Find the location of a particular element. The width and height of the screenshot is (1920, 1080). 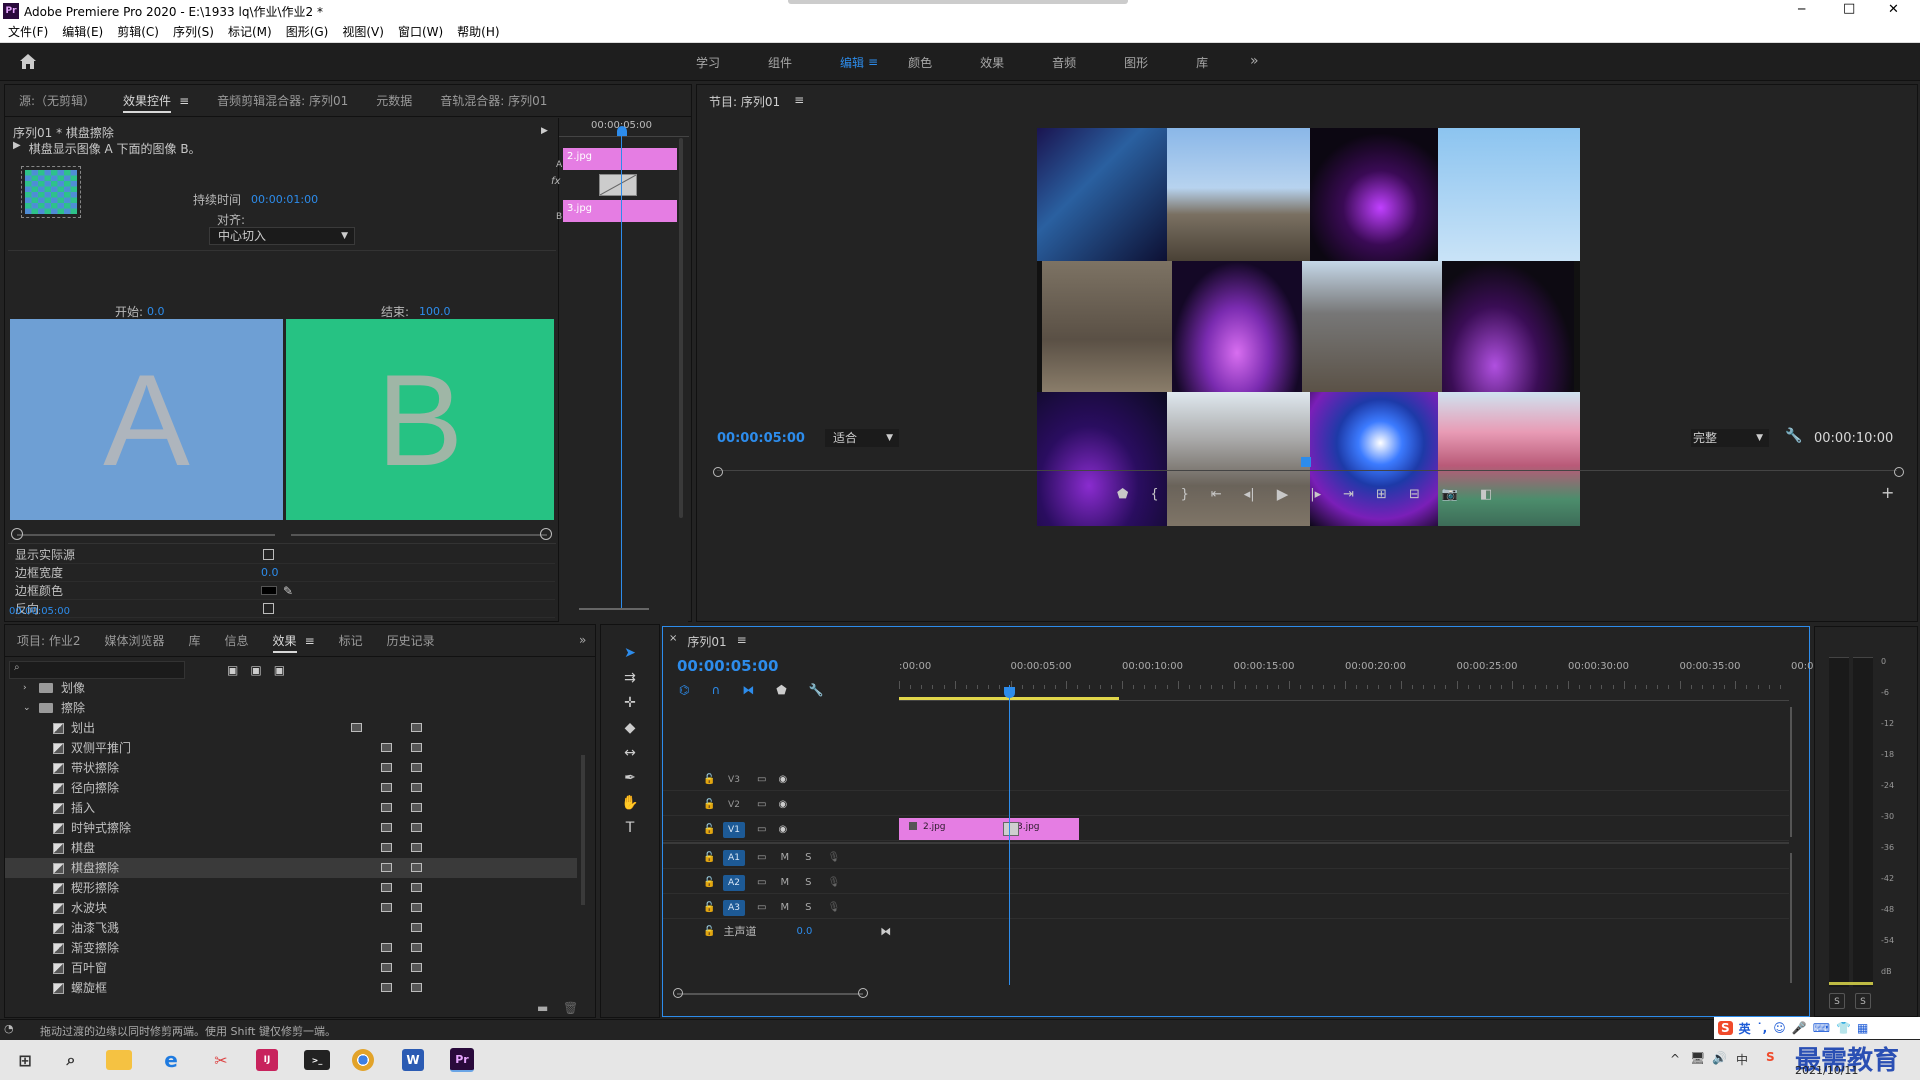

mini-zoom-bar is located at coordinates (614, 609).